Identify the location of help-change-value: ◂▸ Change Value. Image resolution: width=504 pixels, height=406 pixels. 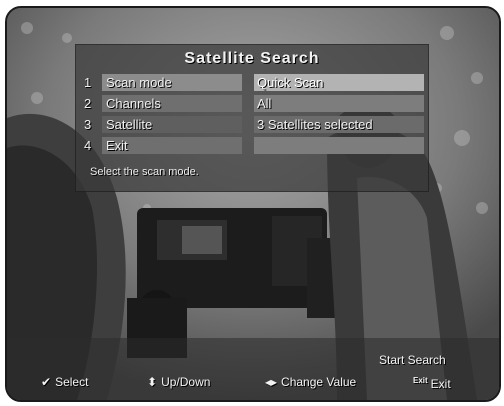
(310, 382).